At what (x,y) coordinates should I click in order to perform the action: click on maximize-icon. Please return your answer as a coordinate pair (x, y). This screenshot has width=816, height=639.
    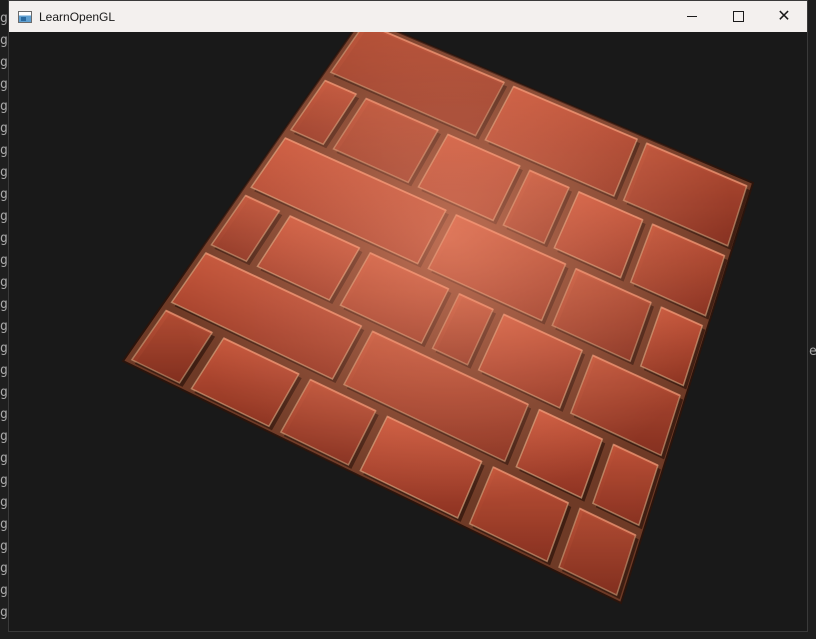
    Looking at the image, I should click on (738, 16).